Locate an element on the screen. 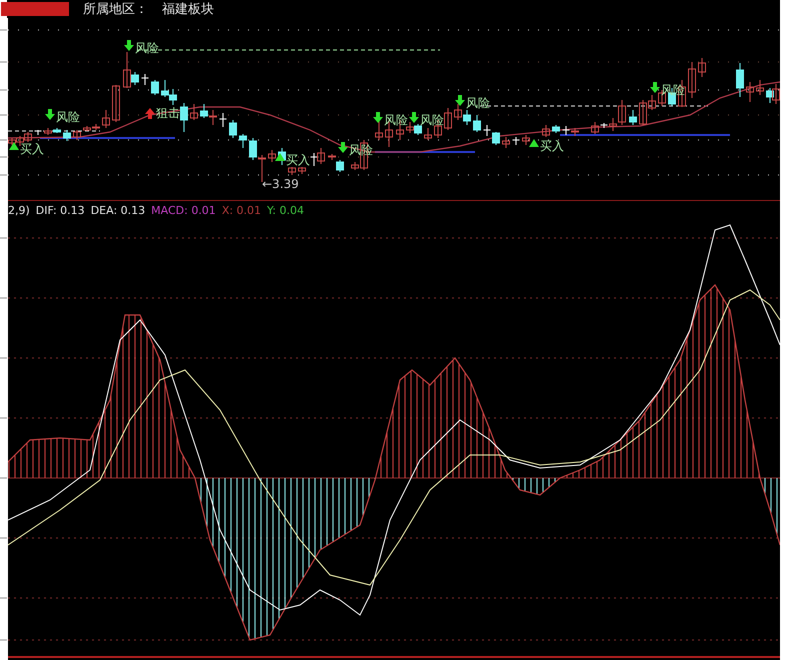  indicator-value: MACD: 0.01 is located at coordinates (183, 211).